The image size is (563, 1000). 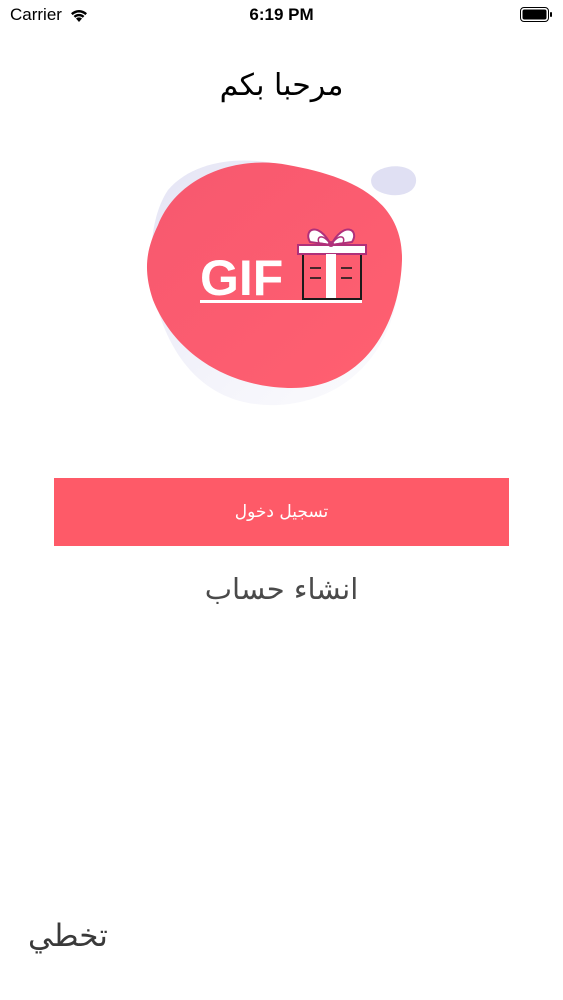 I want to click on gif-logo: GIF, so click(x=281, y=283).